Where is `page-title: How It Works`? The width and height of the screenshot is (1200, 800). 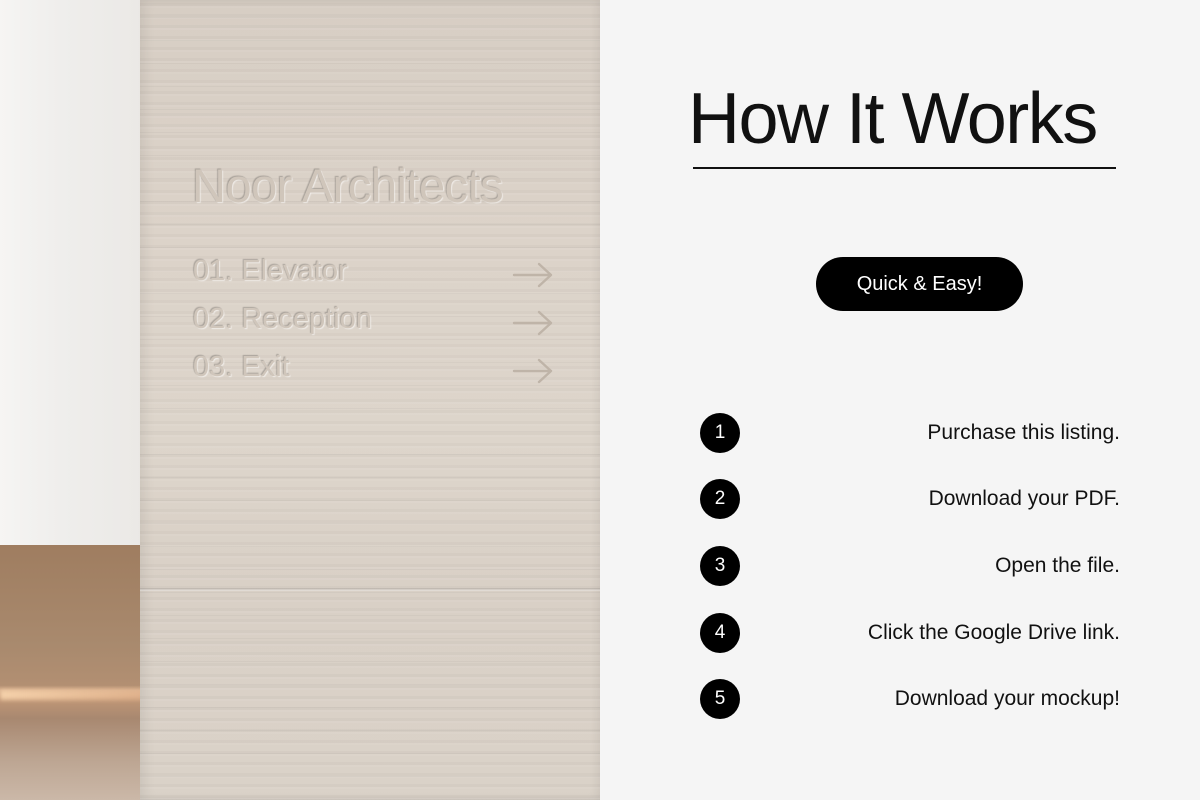 page-title: How It Works is located at coordinates (893, 119).